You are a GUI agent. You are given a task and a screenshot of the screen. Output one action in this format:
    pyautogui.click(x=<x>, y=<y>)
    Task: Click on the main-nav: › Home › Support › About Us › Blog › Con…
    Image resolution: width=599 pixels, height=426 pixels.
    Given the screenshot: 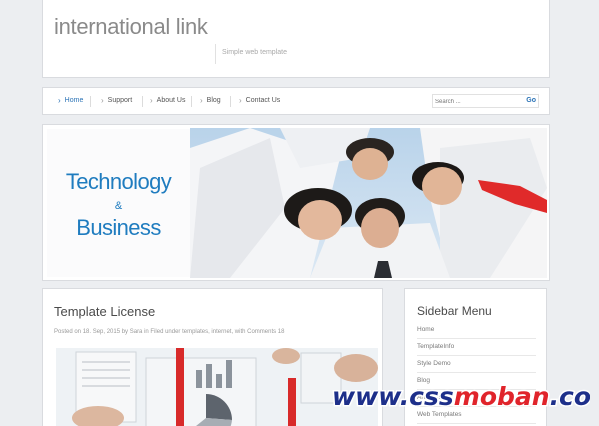 What is the action you would take?
    pyautogui.click(x=296, y=101)
    